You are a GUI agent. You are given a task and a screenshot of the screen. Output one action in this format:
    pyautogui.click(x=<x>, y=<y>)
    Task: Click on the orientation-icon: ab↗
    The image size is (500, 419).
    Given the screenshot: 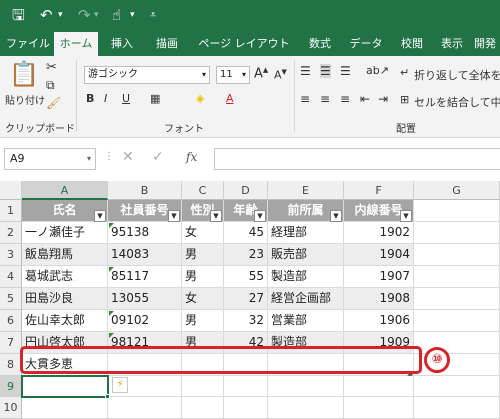 What is the action you would take?
    pyautogui.click(x=377, y=70)
    